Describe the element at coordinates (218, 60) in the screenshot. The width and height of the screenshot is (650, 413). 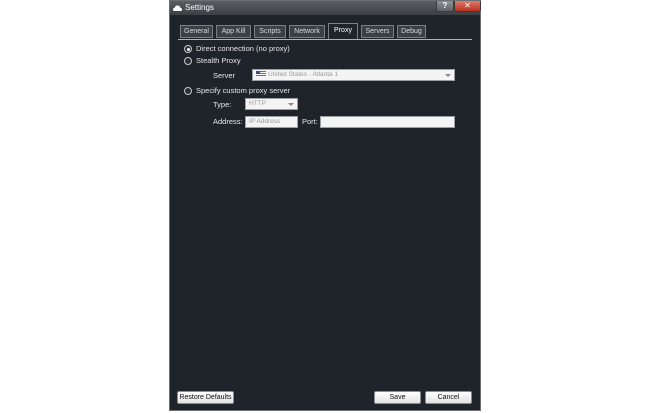
I see `stealth-proxy-label: Stealth Proxy` at that location.